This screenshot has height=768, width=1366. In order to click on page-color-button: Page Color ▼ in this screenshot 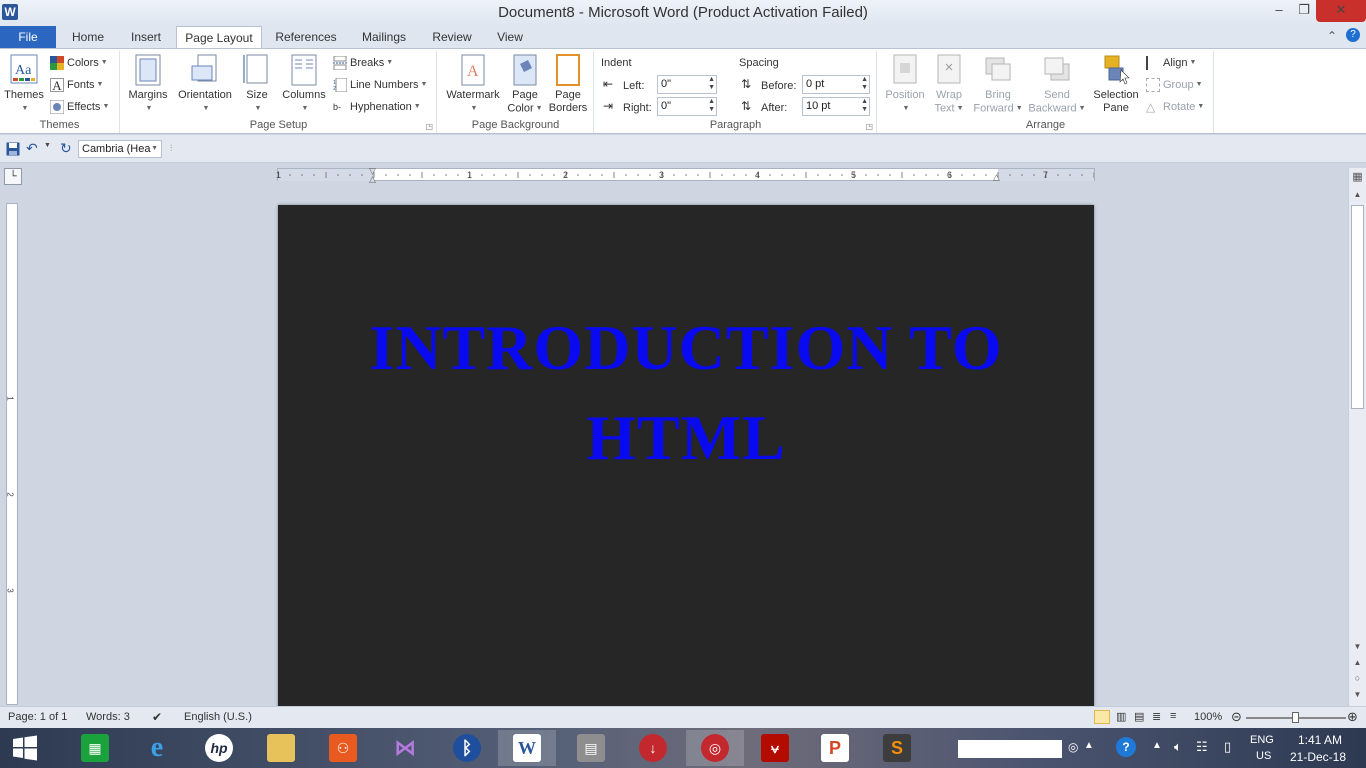, I will do `click(525, 84)`.